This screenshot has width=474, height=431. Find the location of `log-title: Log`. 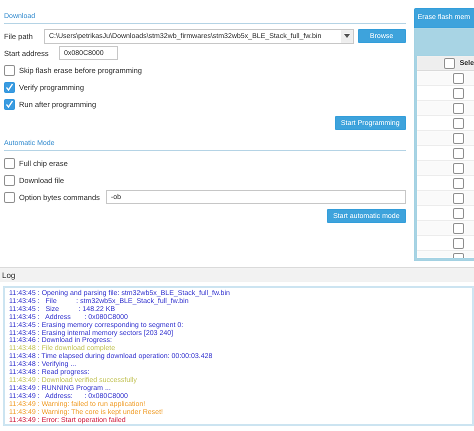

log-title: Log is located at coordinates (9, 275).